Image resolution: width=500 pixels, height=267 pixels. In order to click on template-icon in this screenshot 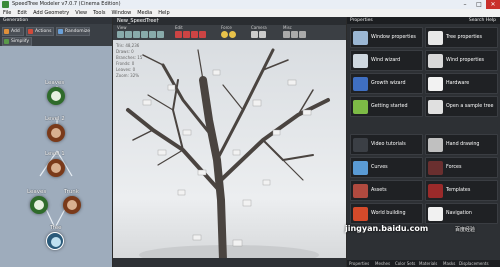, I will do `click(435, 191)`.